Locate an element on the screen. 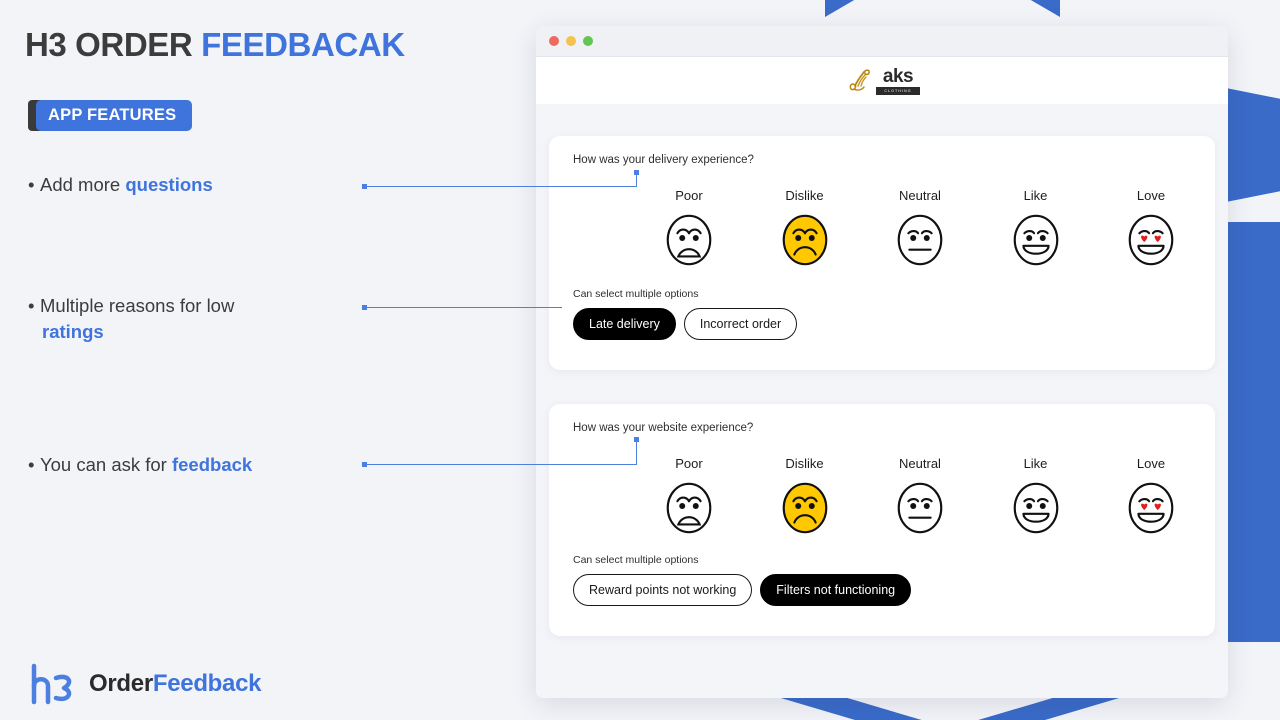 This screenshot has width=1280, height=720. feature-2-text: Multiple reasons for low is located at coordinates (137, 305).